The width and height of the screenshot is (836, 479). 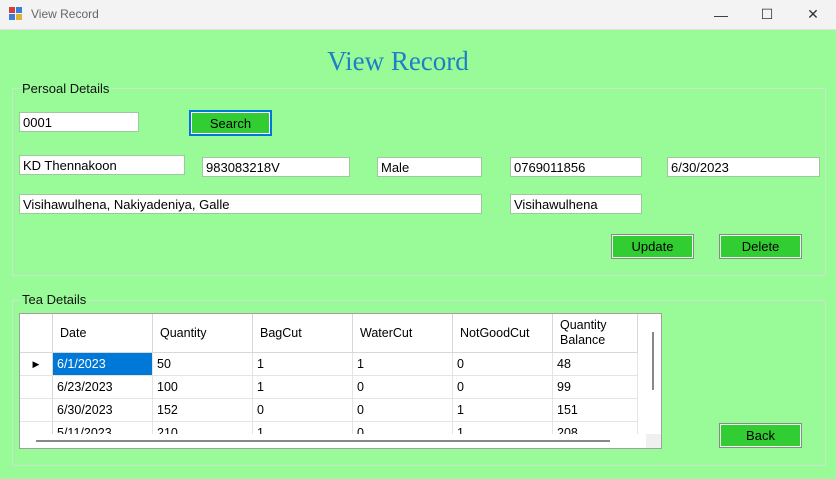 I want to click on search-button: Search, so click(x=230, y=123).